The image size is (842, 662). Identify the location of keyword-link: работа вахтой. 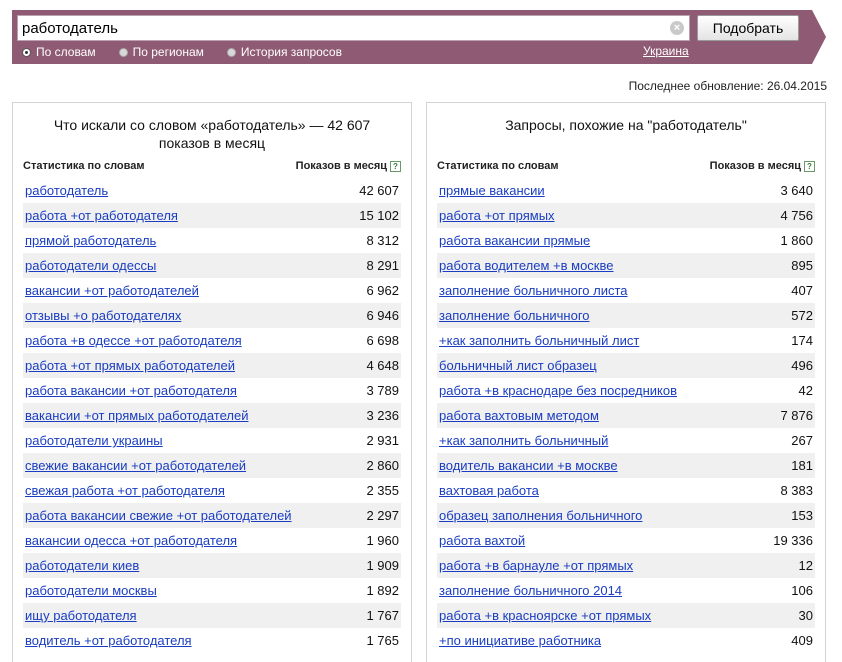
(482, 540).